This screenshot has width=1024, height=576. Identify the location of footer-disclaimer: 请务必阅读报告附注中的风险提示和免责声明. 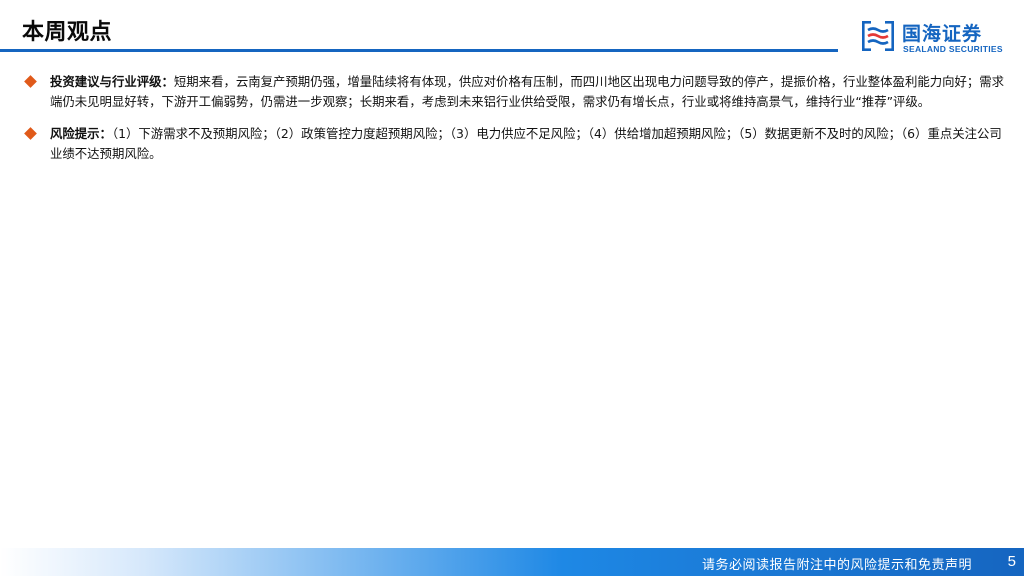
(836, 565).